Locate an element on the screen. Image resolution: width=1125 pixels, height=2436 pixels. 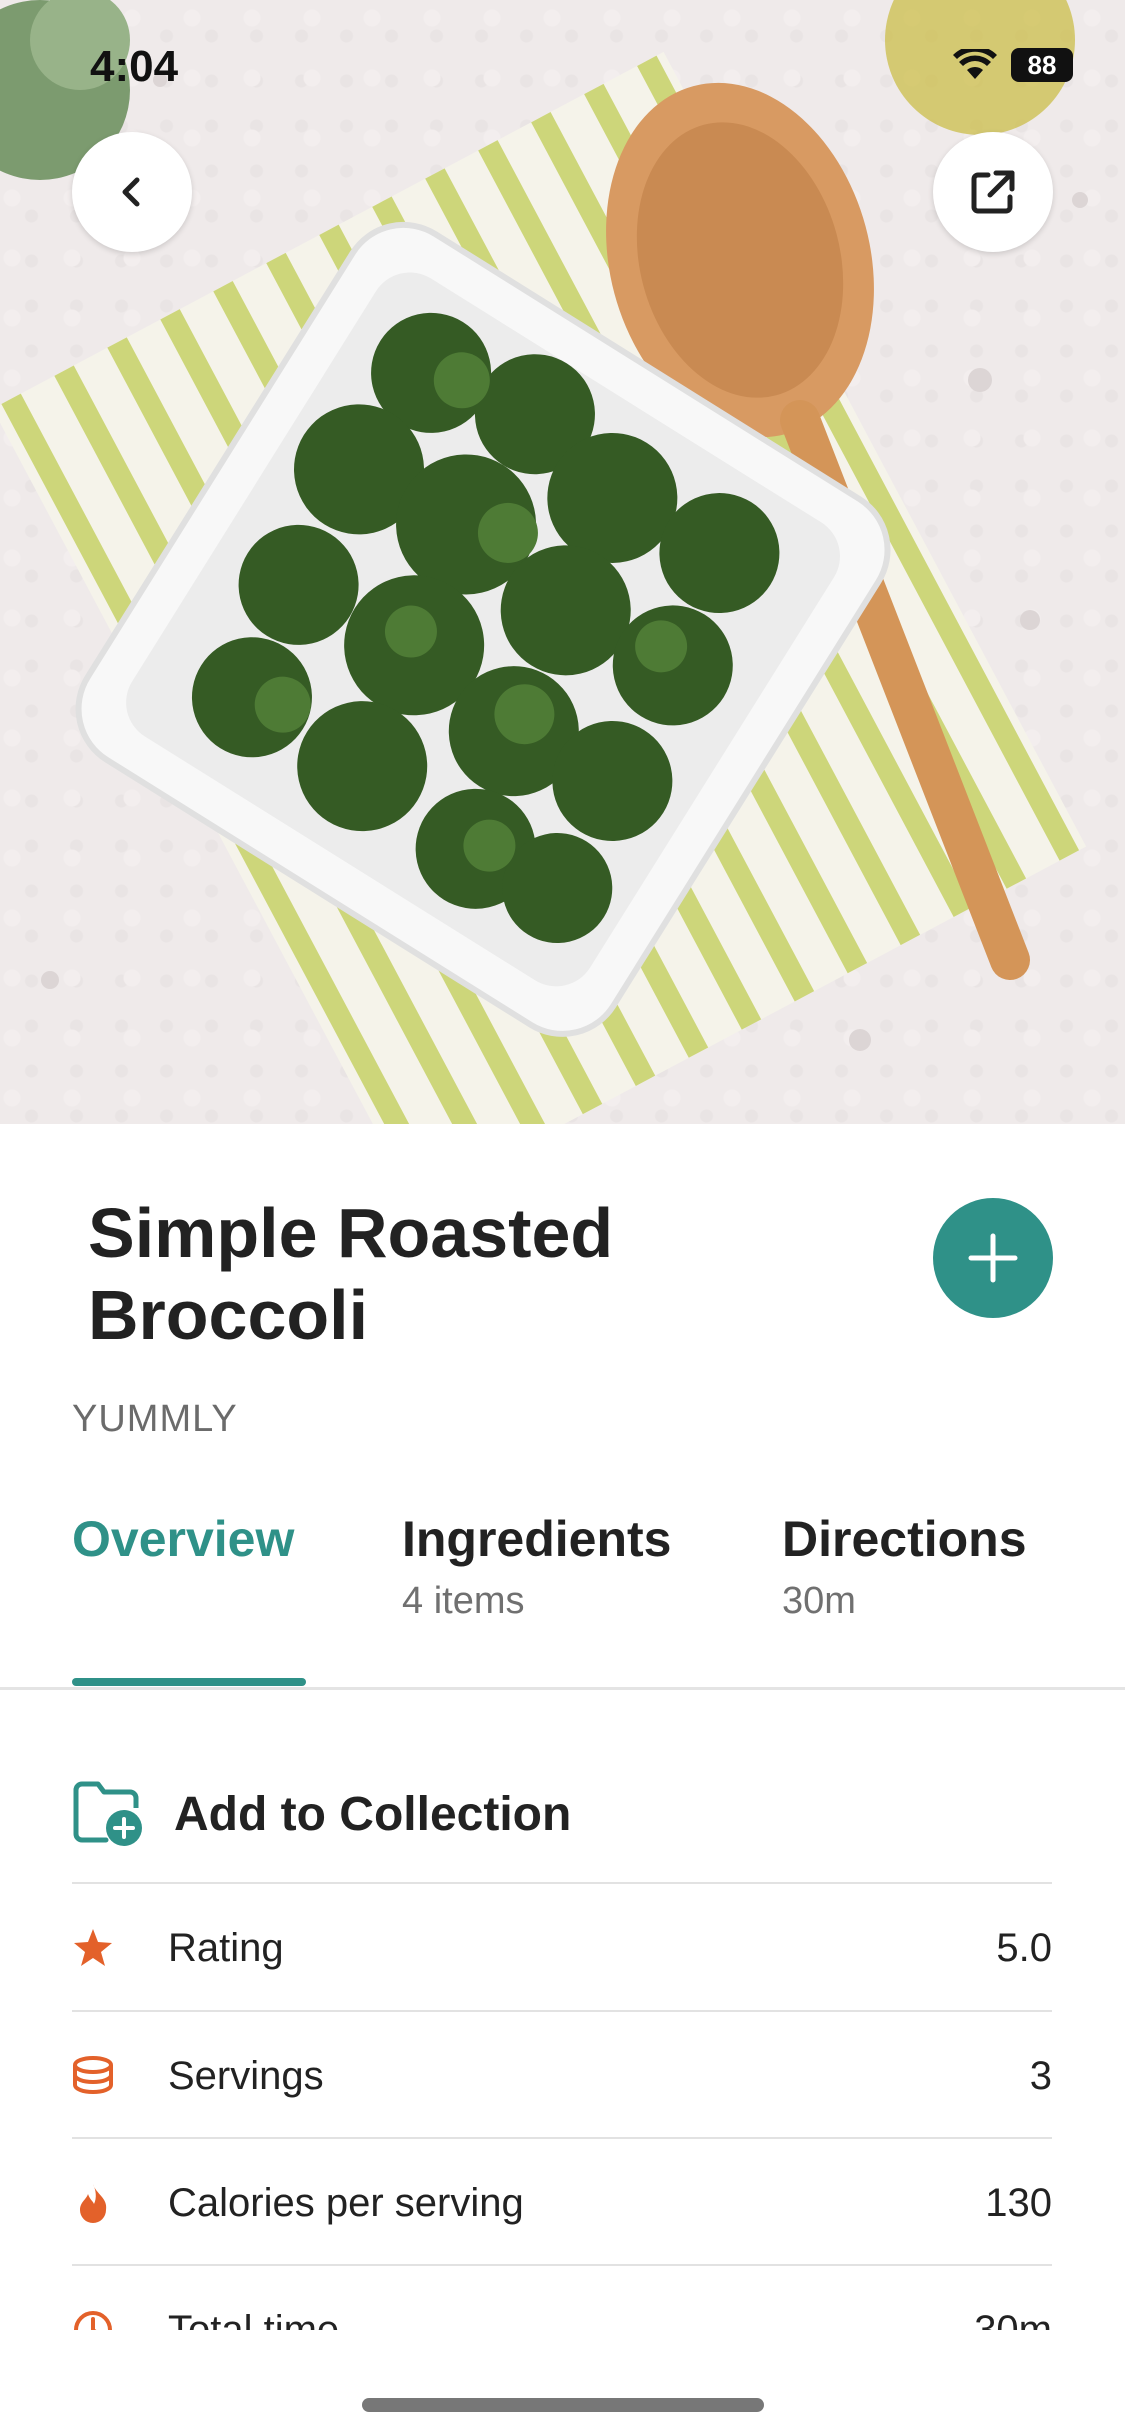
recipe-source: YUMMLY is located at coordinates (155, 1419).